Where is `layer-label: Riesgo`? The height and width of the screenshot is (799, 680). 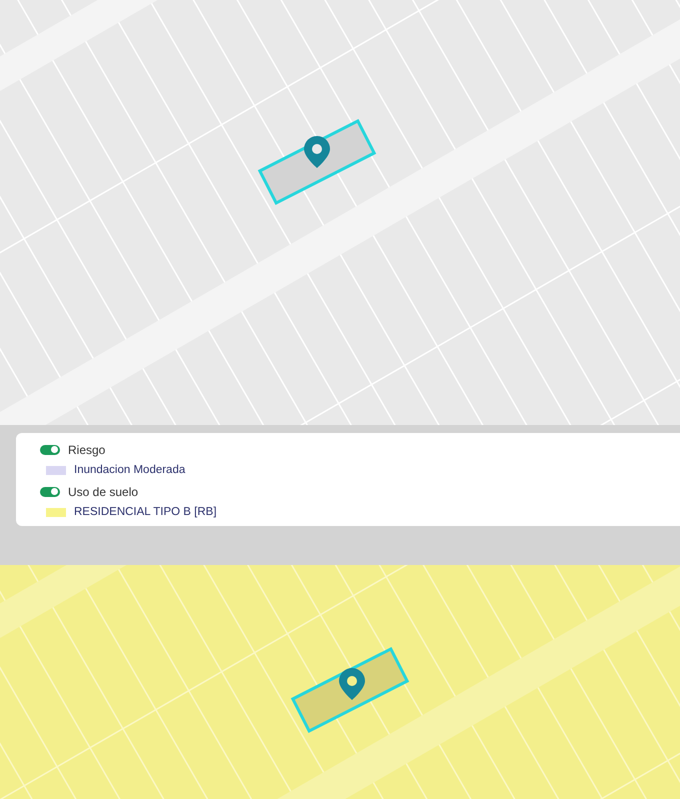
layer-label: Riesgo is located at coordinates (87, 450).